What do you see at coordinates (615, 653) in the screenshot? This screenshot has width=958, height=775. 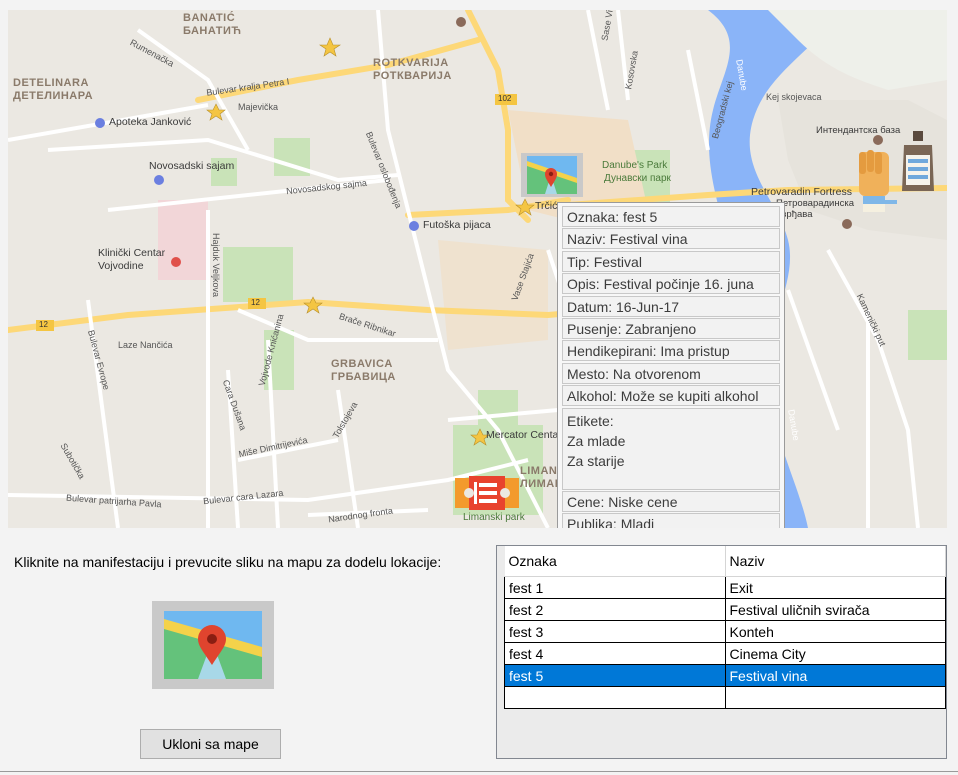 I see `cell-oznaka: fest 4` at bounding box center [615, 653].